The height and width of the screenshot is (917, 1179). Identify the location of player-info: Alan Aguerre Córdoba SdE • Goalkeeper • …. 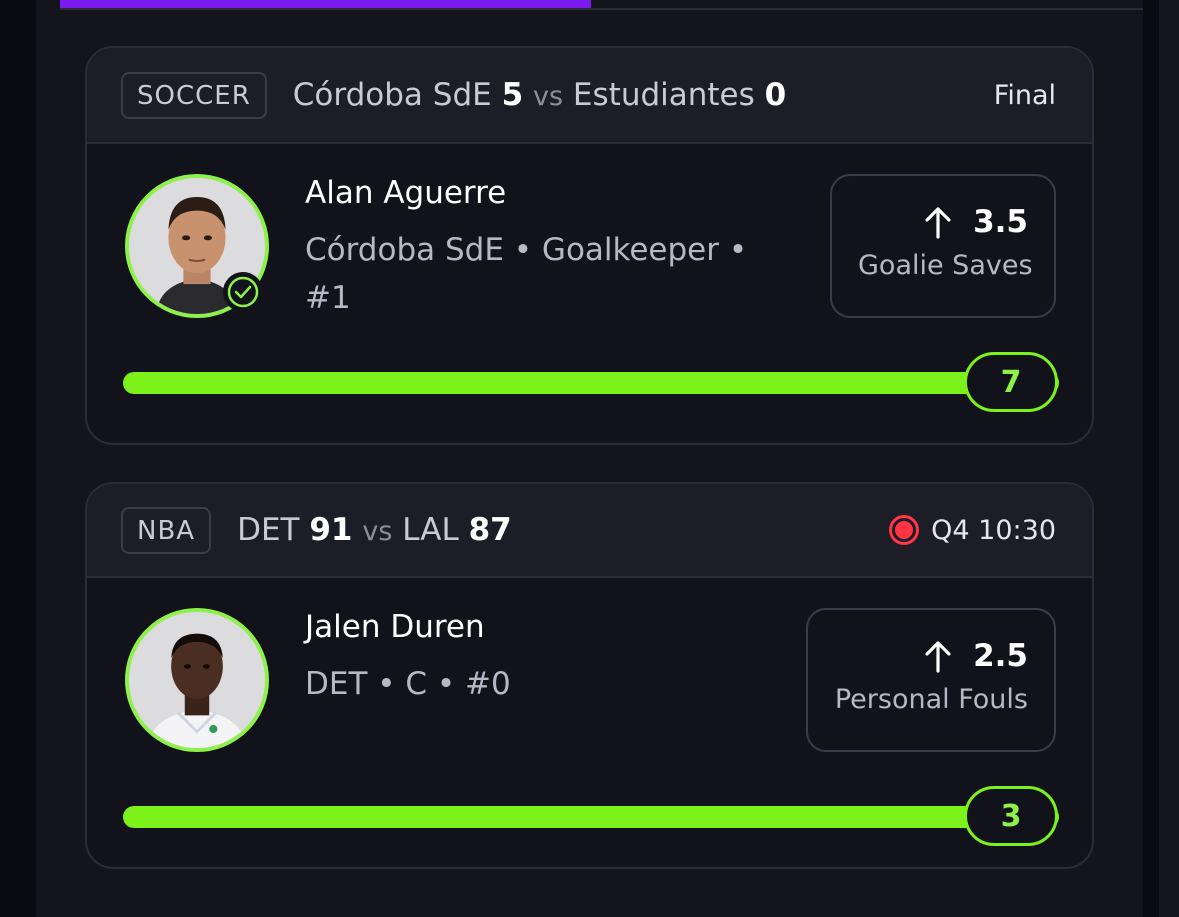
(545, 248).